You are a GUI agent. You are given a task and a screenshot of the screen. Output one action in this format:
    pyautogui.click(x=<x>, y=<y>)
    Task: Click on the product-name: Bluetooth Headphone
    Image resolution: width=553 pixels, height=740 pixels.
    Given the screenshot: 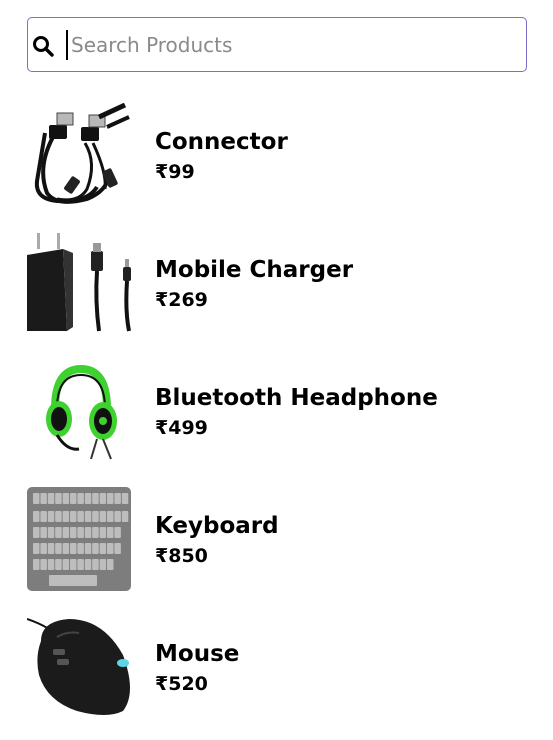 What is the action you would take?
    pyautogui.click(x=296, y=398)
    